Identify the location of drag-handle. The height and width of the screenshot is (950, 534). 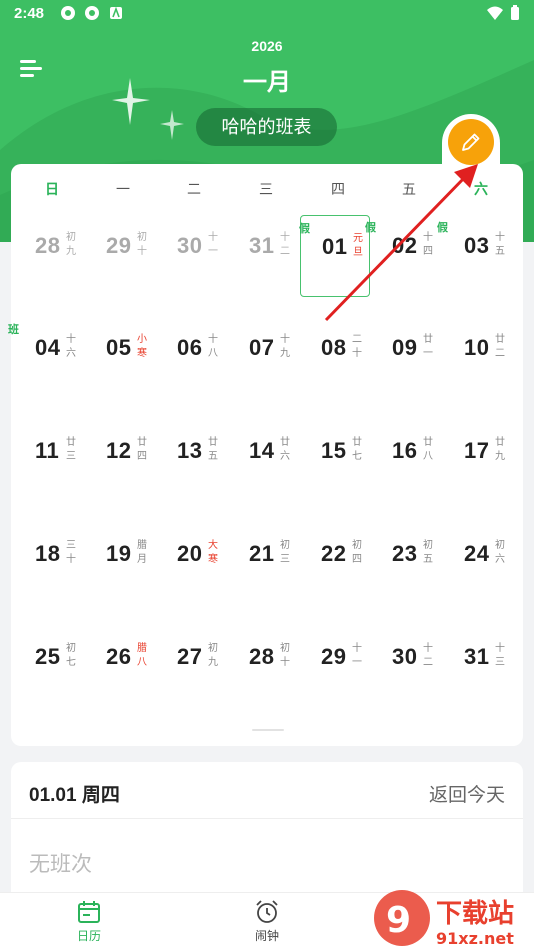
(268, 730).